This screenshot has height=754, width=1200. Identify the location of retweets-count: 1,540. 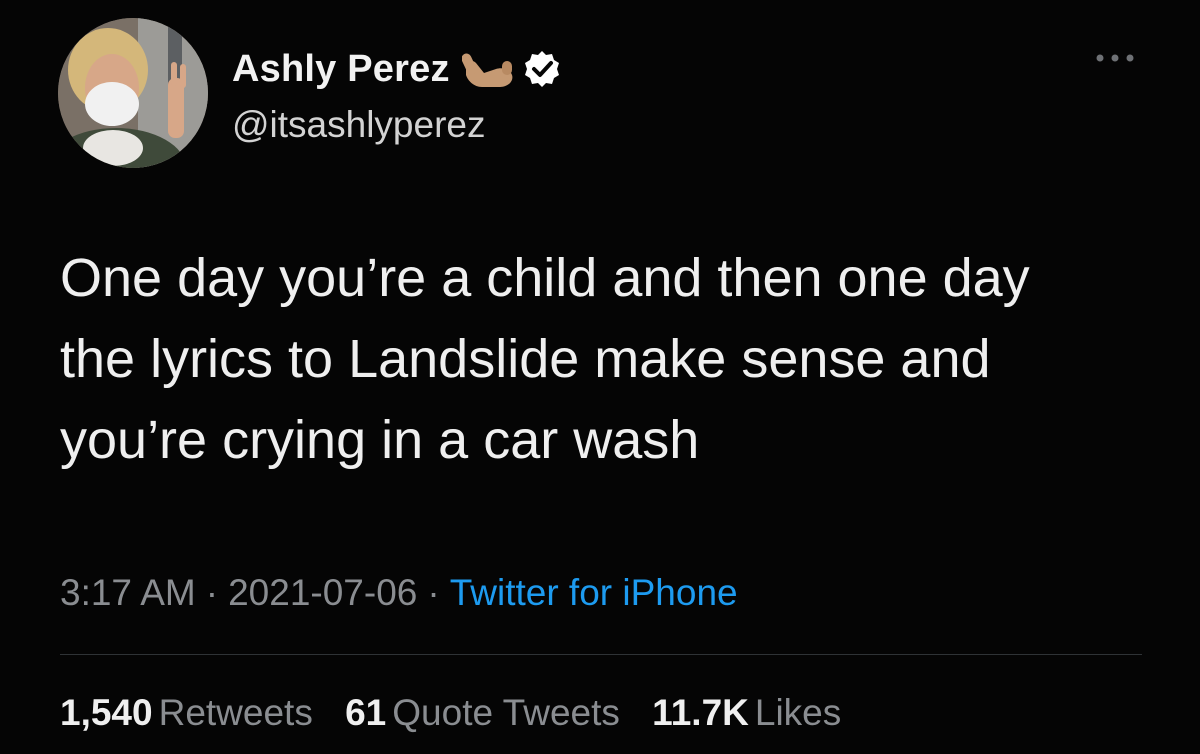
(106, 712).